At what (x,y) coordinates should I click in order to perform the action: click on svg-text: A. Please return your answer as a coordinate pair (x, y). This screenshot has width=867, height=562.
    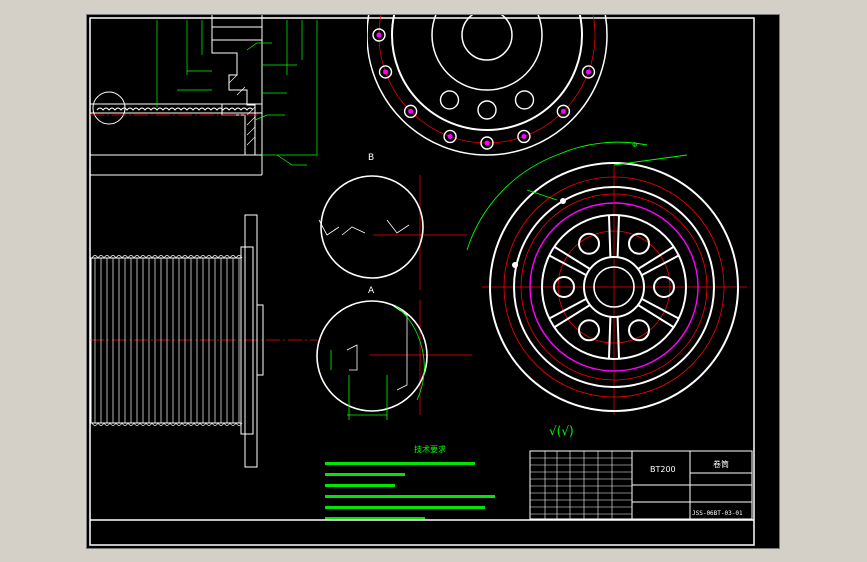
    Looking at the image, I should click on (371, 291).